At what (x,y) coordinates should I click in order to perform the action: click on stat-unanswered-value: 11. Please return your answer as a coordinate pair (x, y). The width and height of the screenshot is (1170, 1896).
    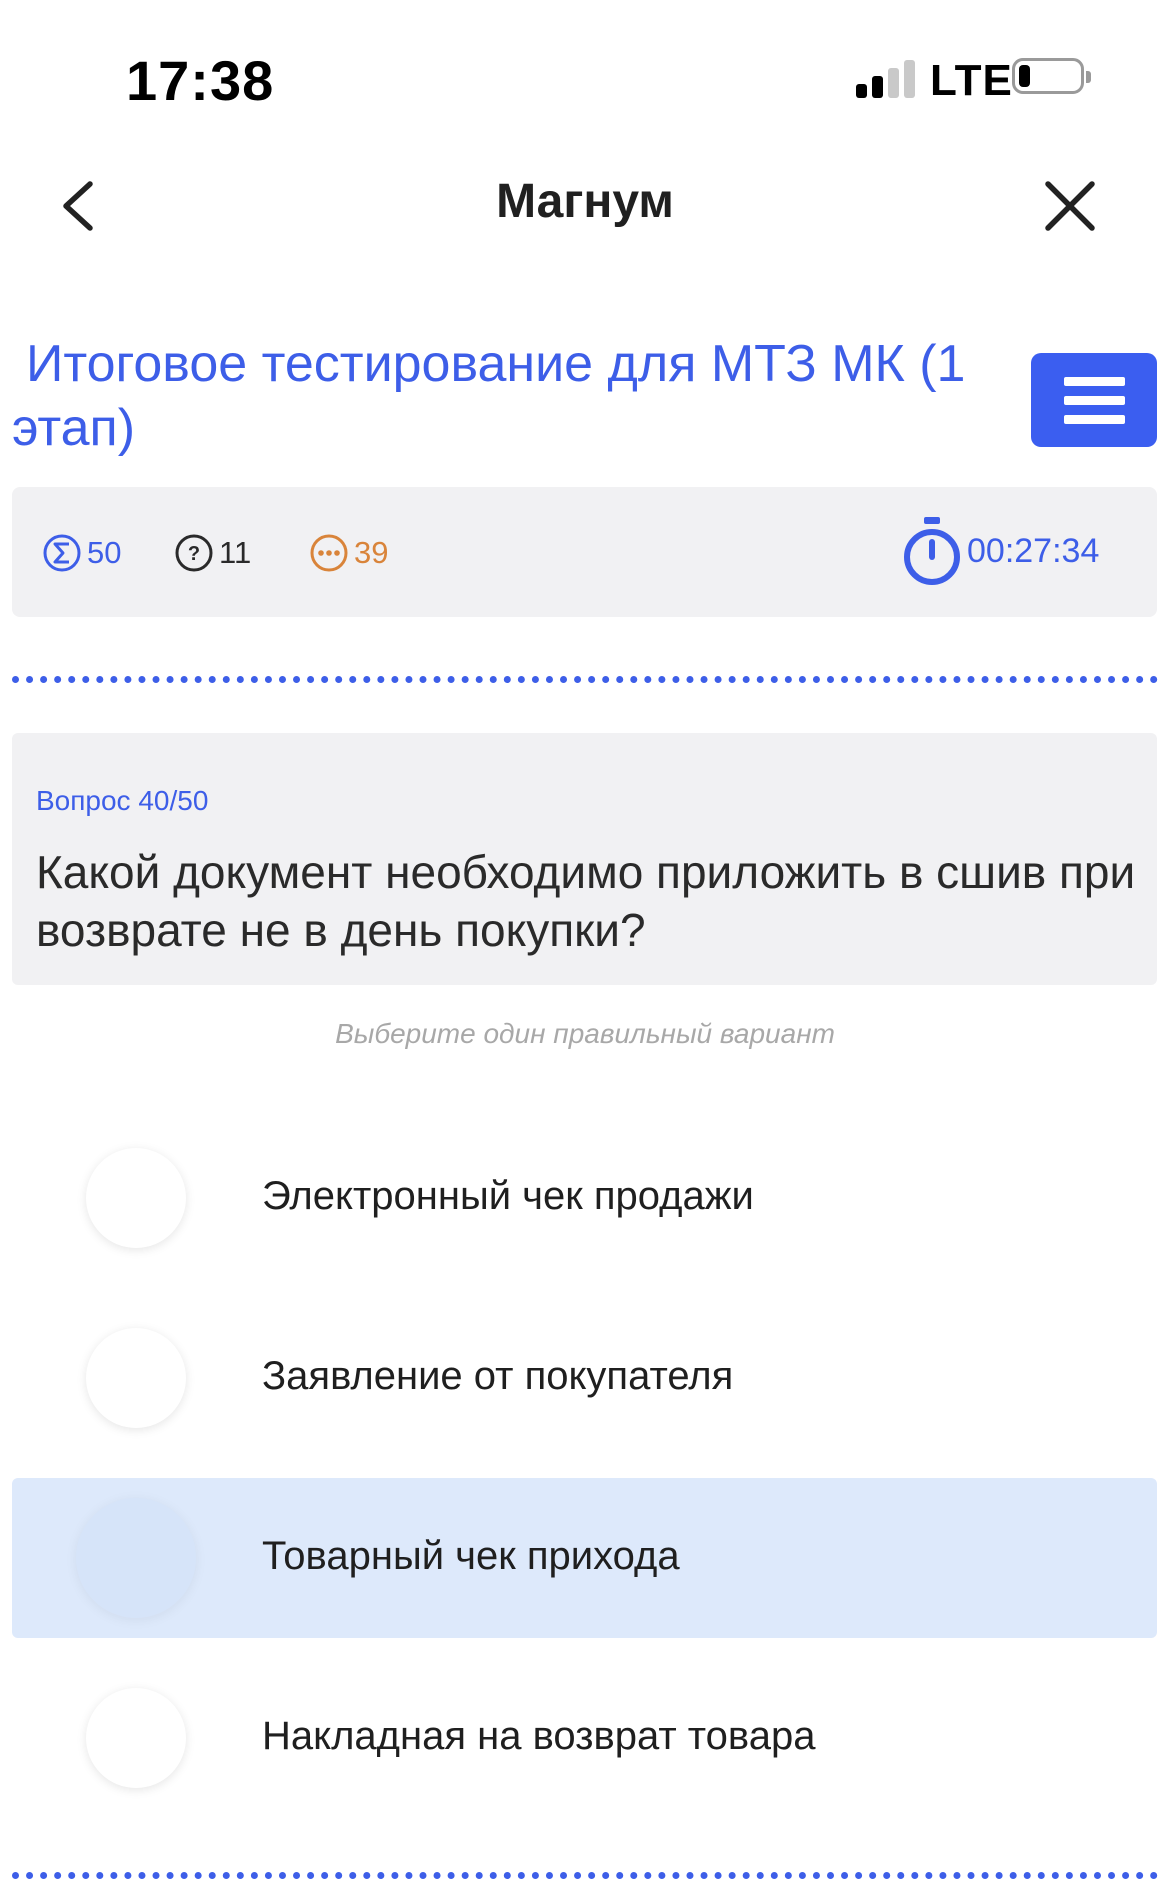
    Looking at the image, I should click on (235, 552).